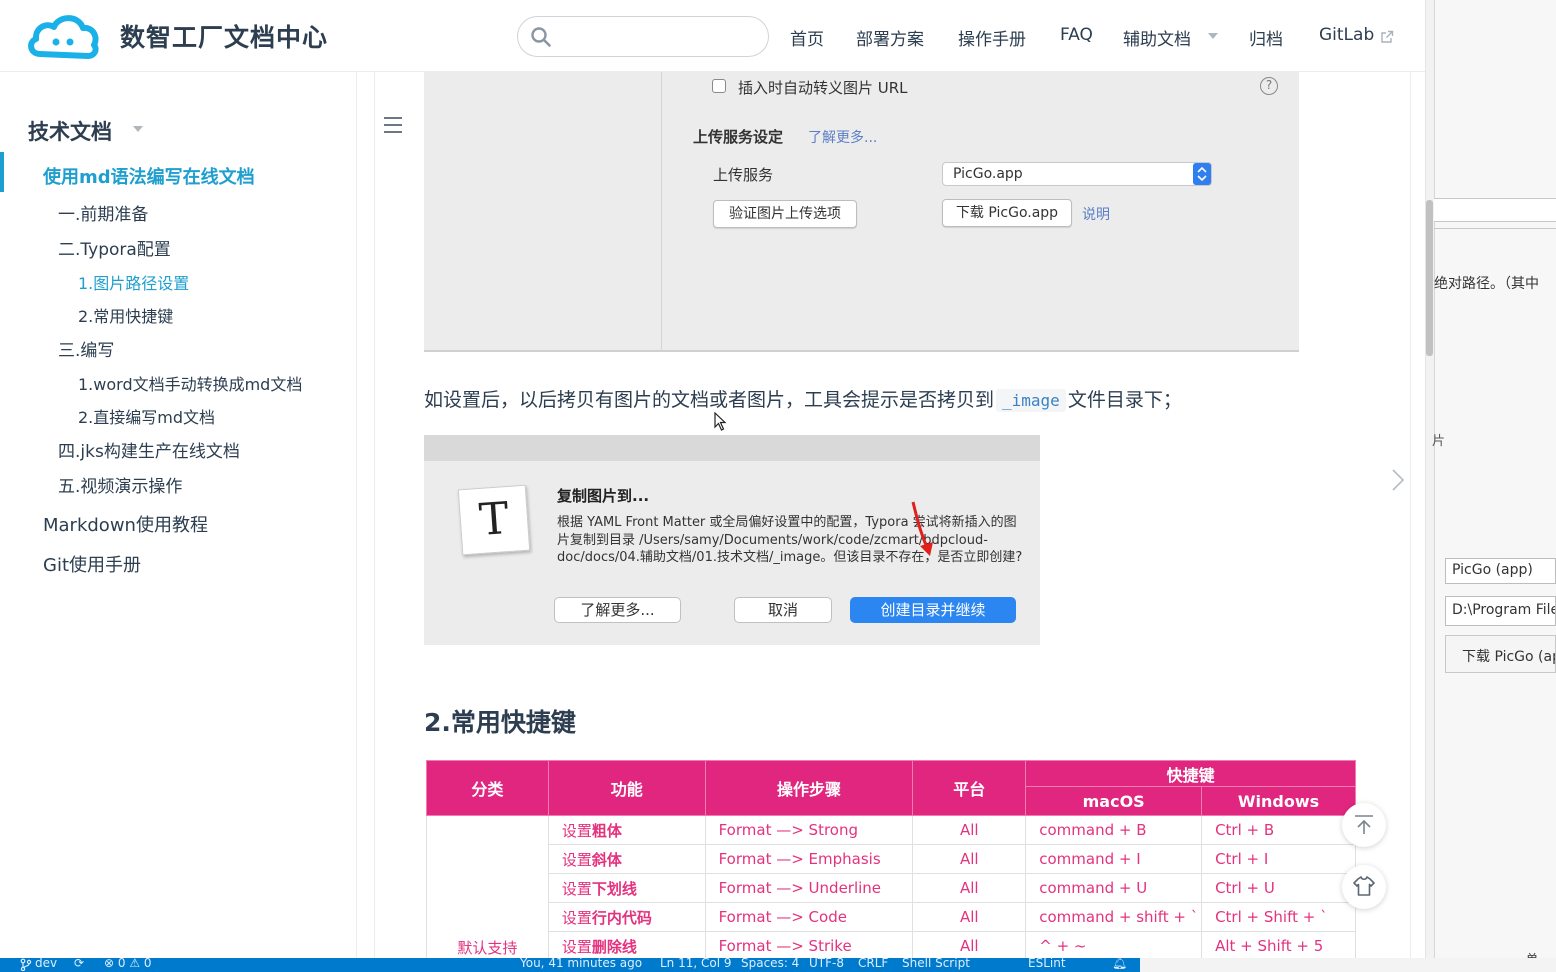  I want to click on arrow-up-icon, so click(1364, 824).